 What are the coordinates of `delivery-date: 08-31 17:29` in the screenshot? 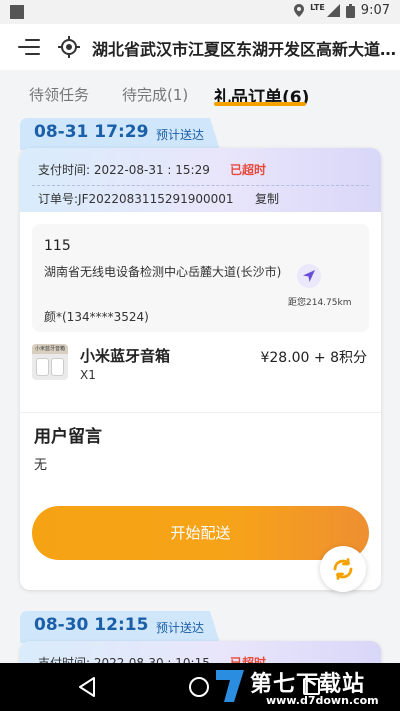 It's located at (91, 132).